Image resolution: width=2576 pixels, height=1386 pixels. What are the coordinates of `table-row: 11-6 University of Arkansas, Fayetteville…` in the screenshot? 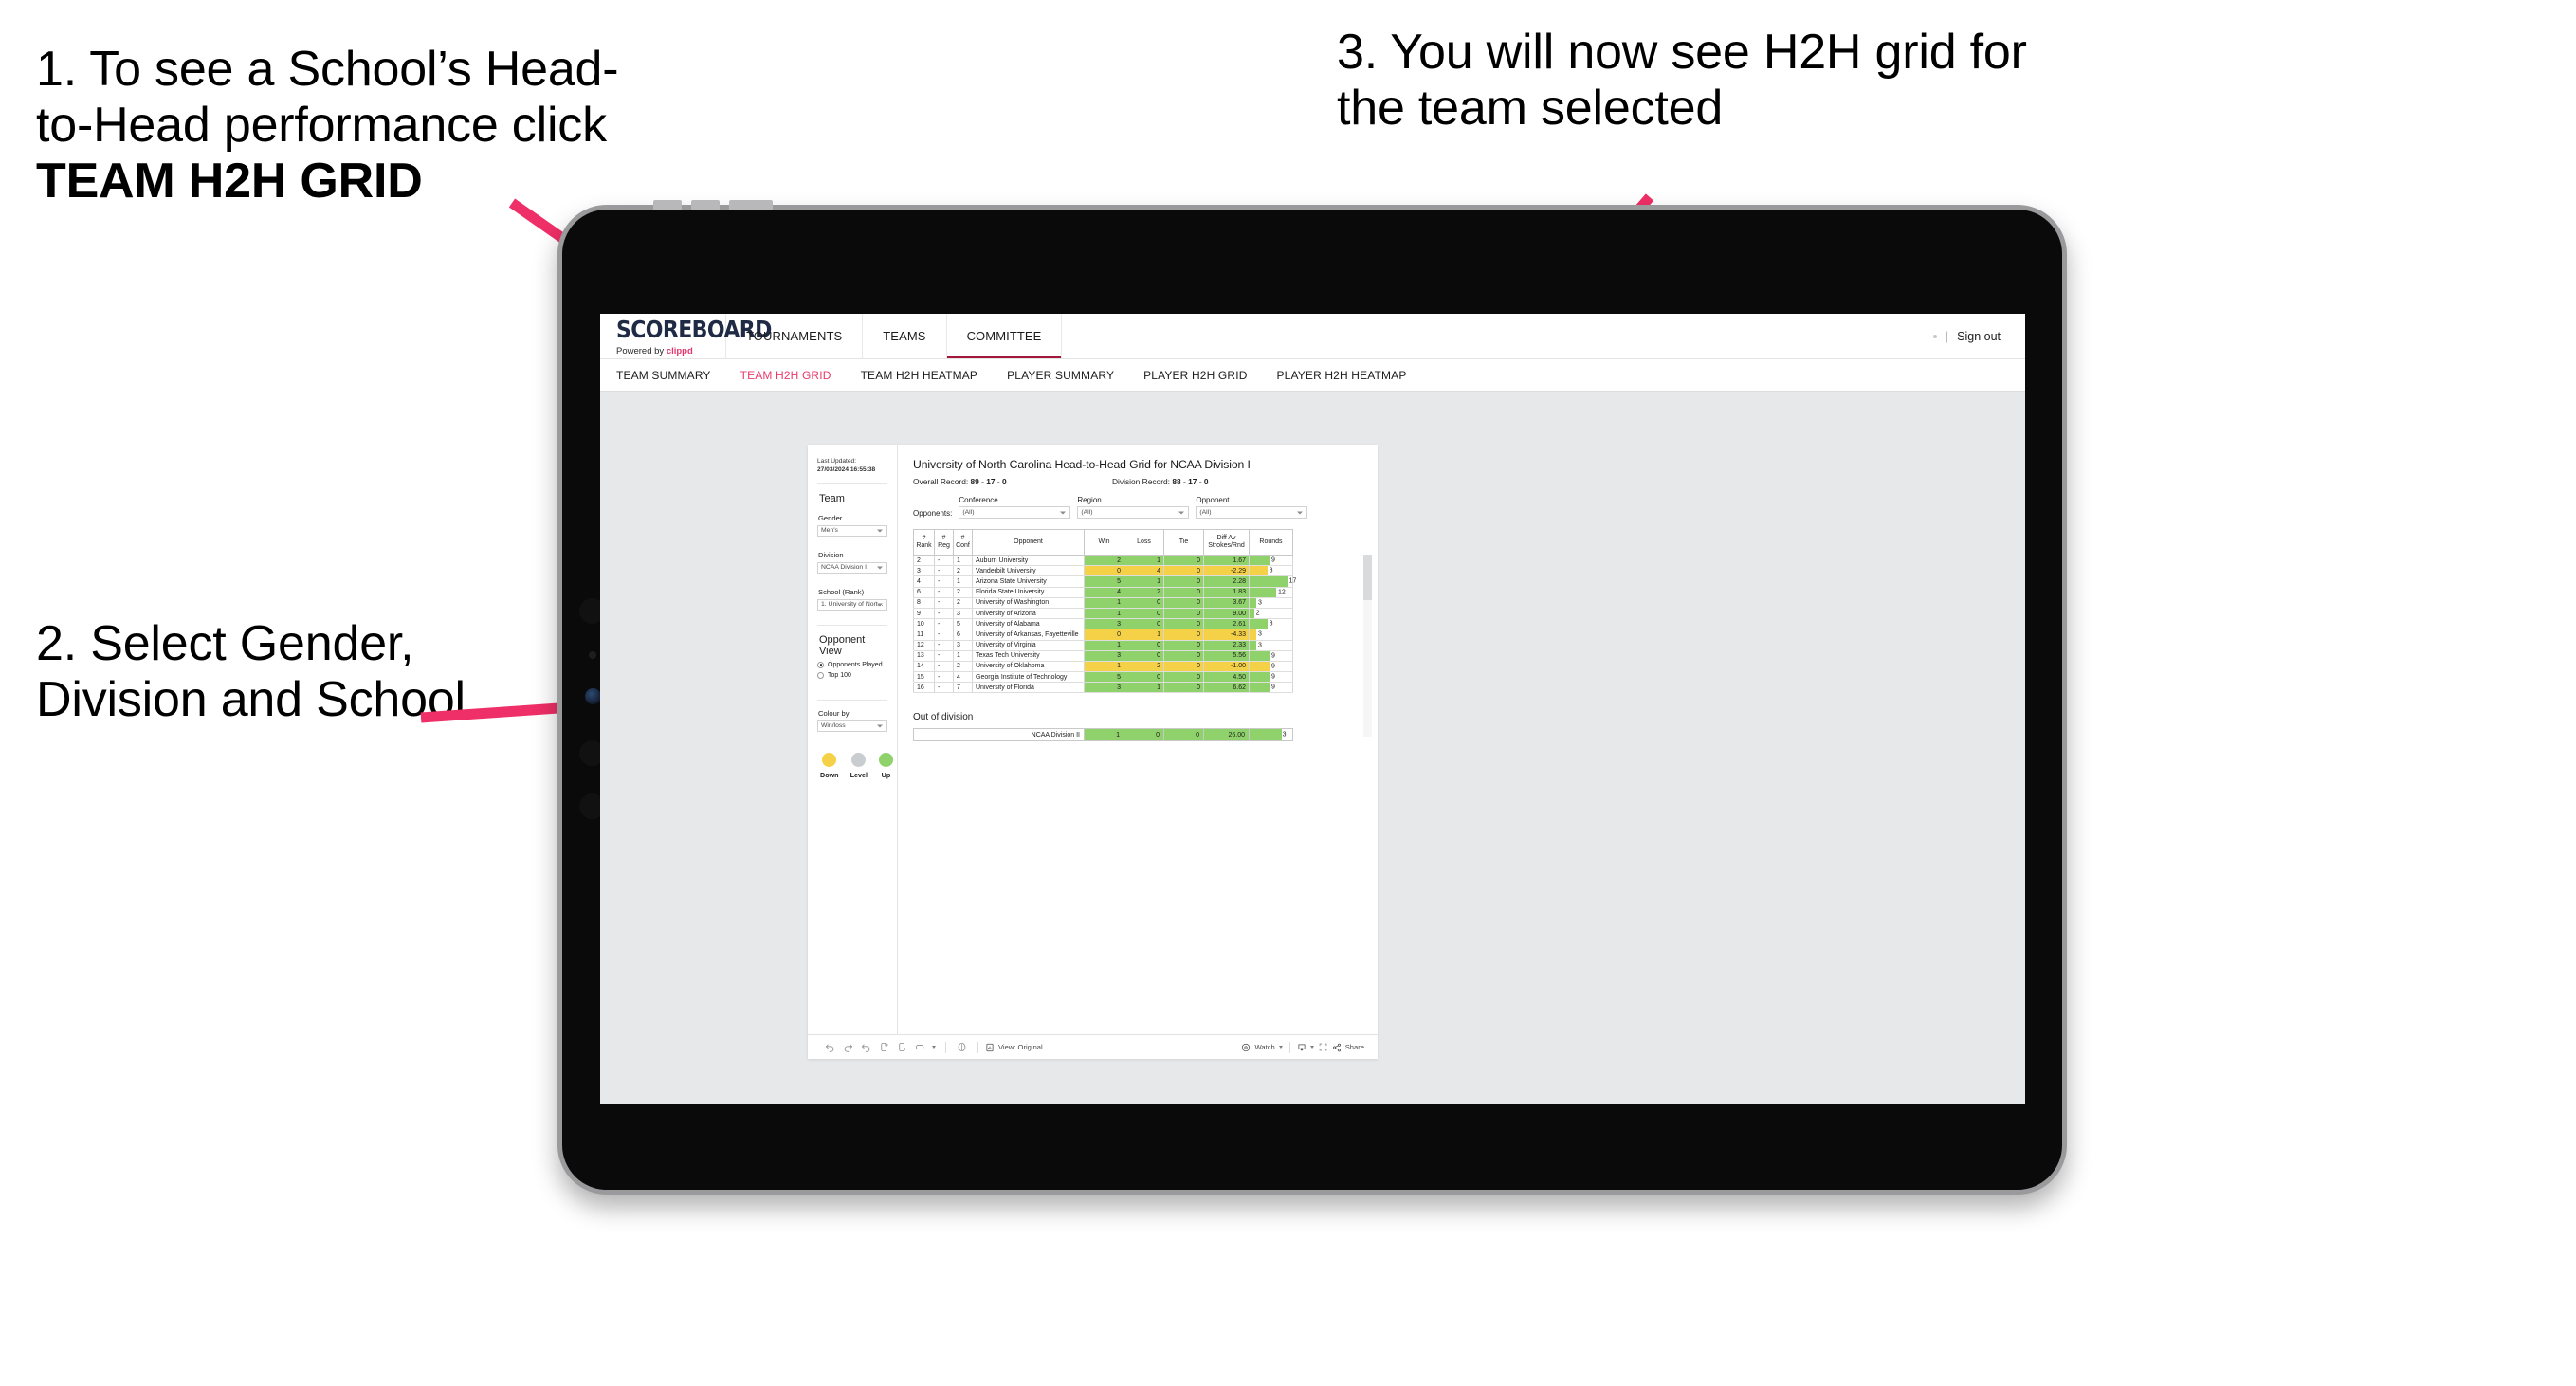 It's located at (1103, 635).